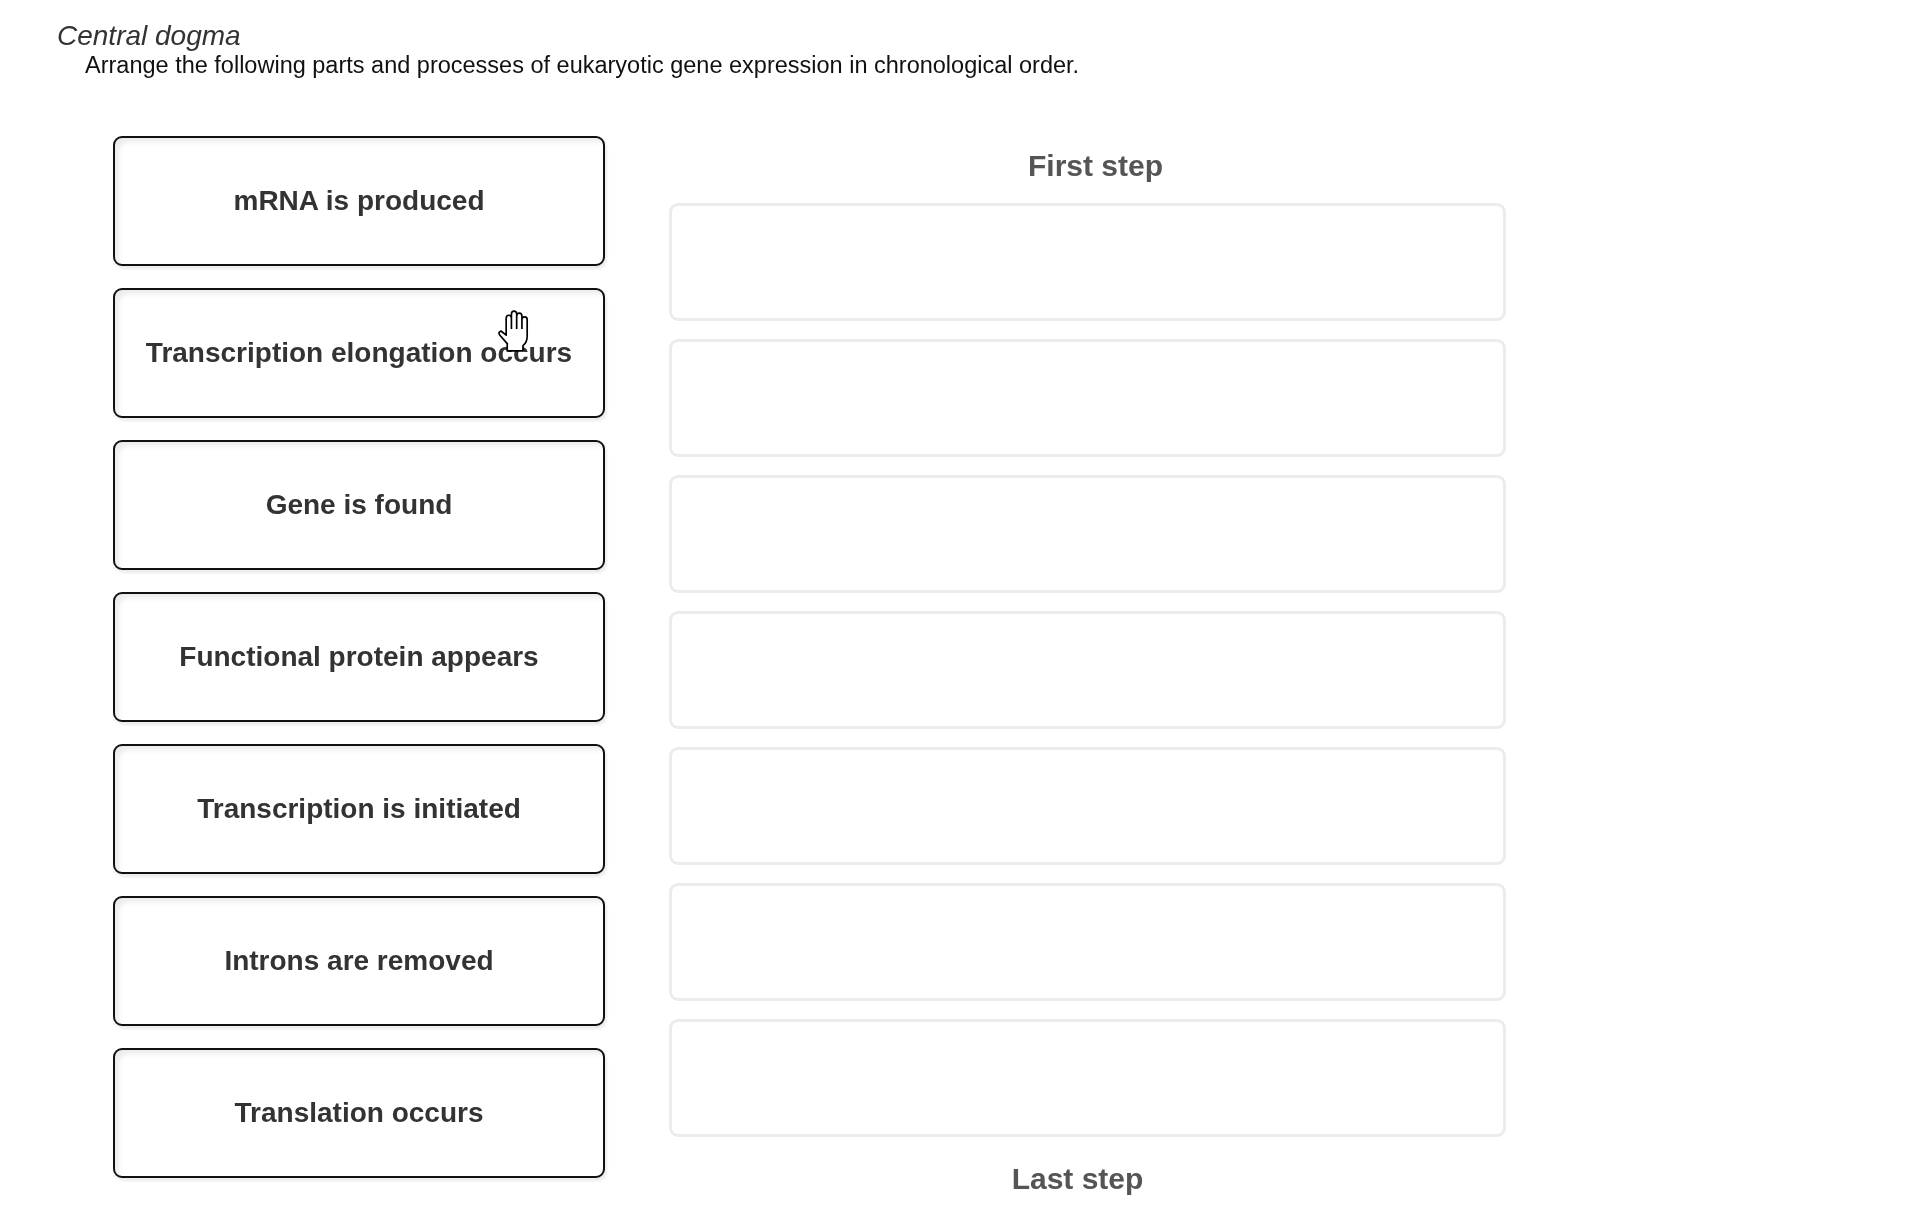 The image size is (1908, 1222). What do you see at coordinates (359, 1113) in the screenshot?
I see `draggable-card: Translation occurs` at bounding box center [359, 1113].